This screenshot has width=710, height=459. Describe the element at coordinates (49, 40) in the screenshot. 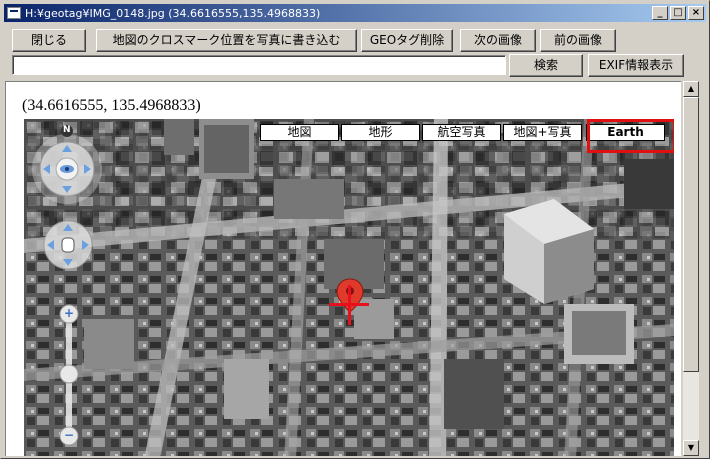

I see `close-button: 閉じる` at that location.